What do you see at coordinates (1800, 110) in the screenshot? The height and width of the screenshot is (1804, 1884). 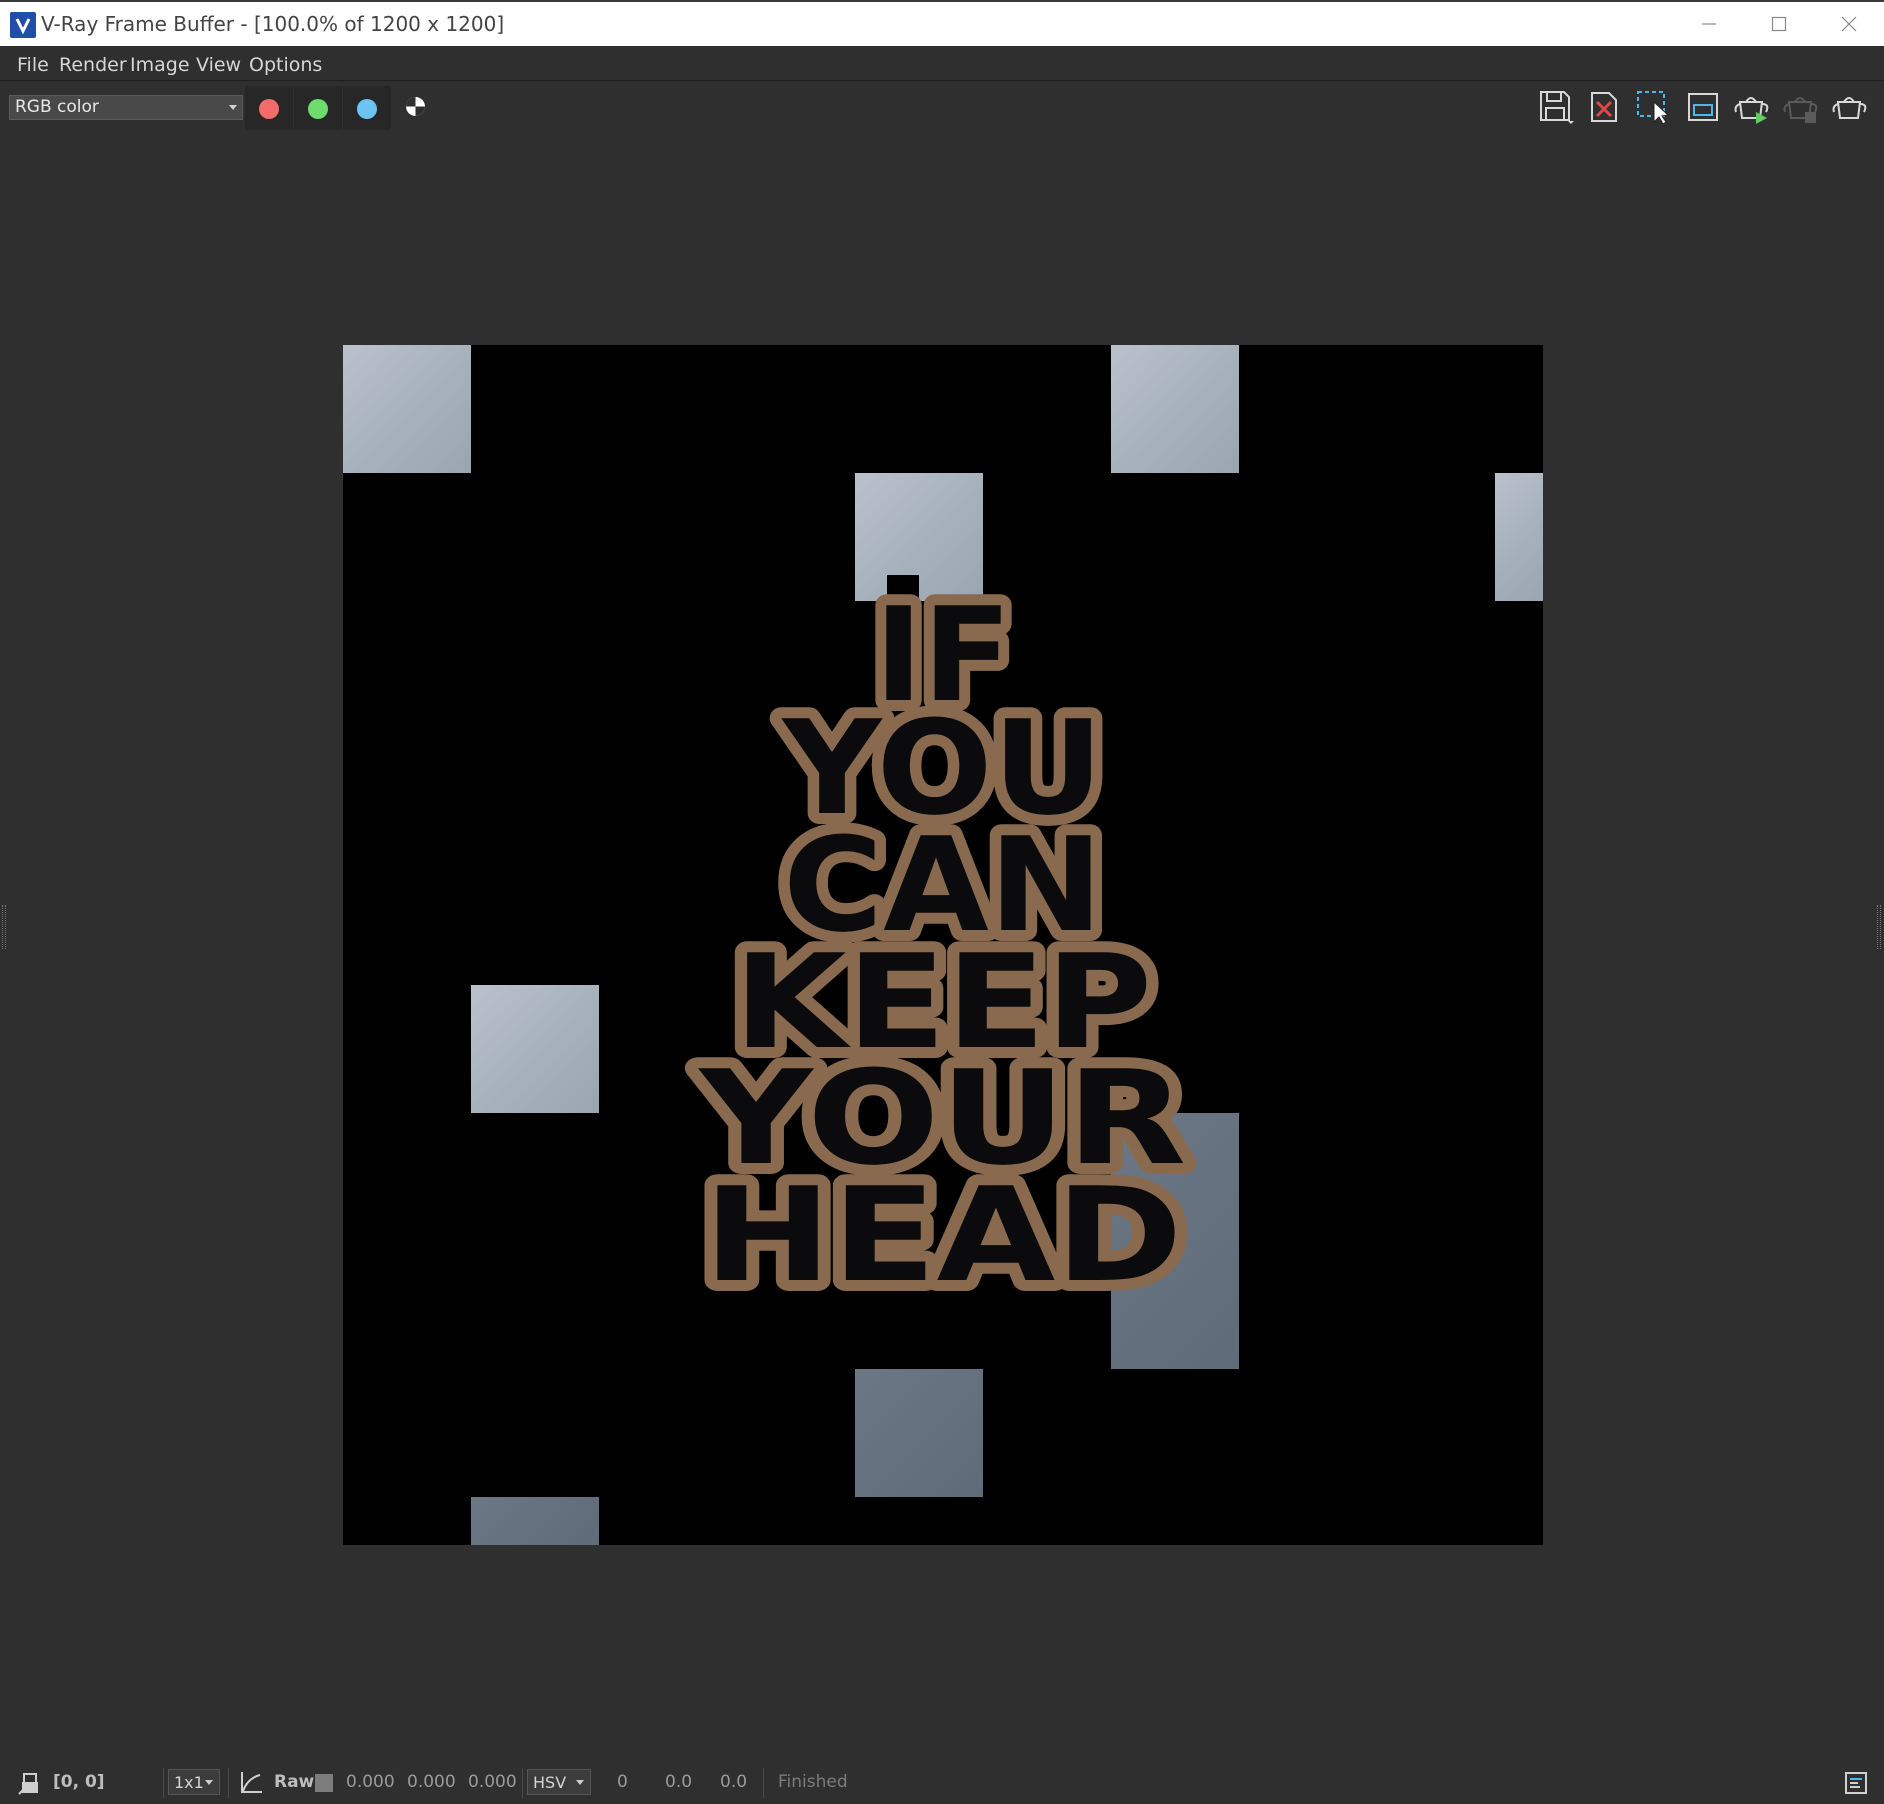 I see `stop-render-teapot-icon` at bounding box center [1800, 110].